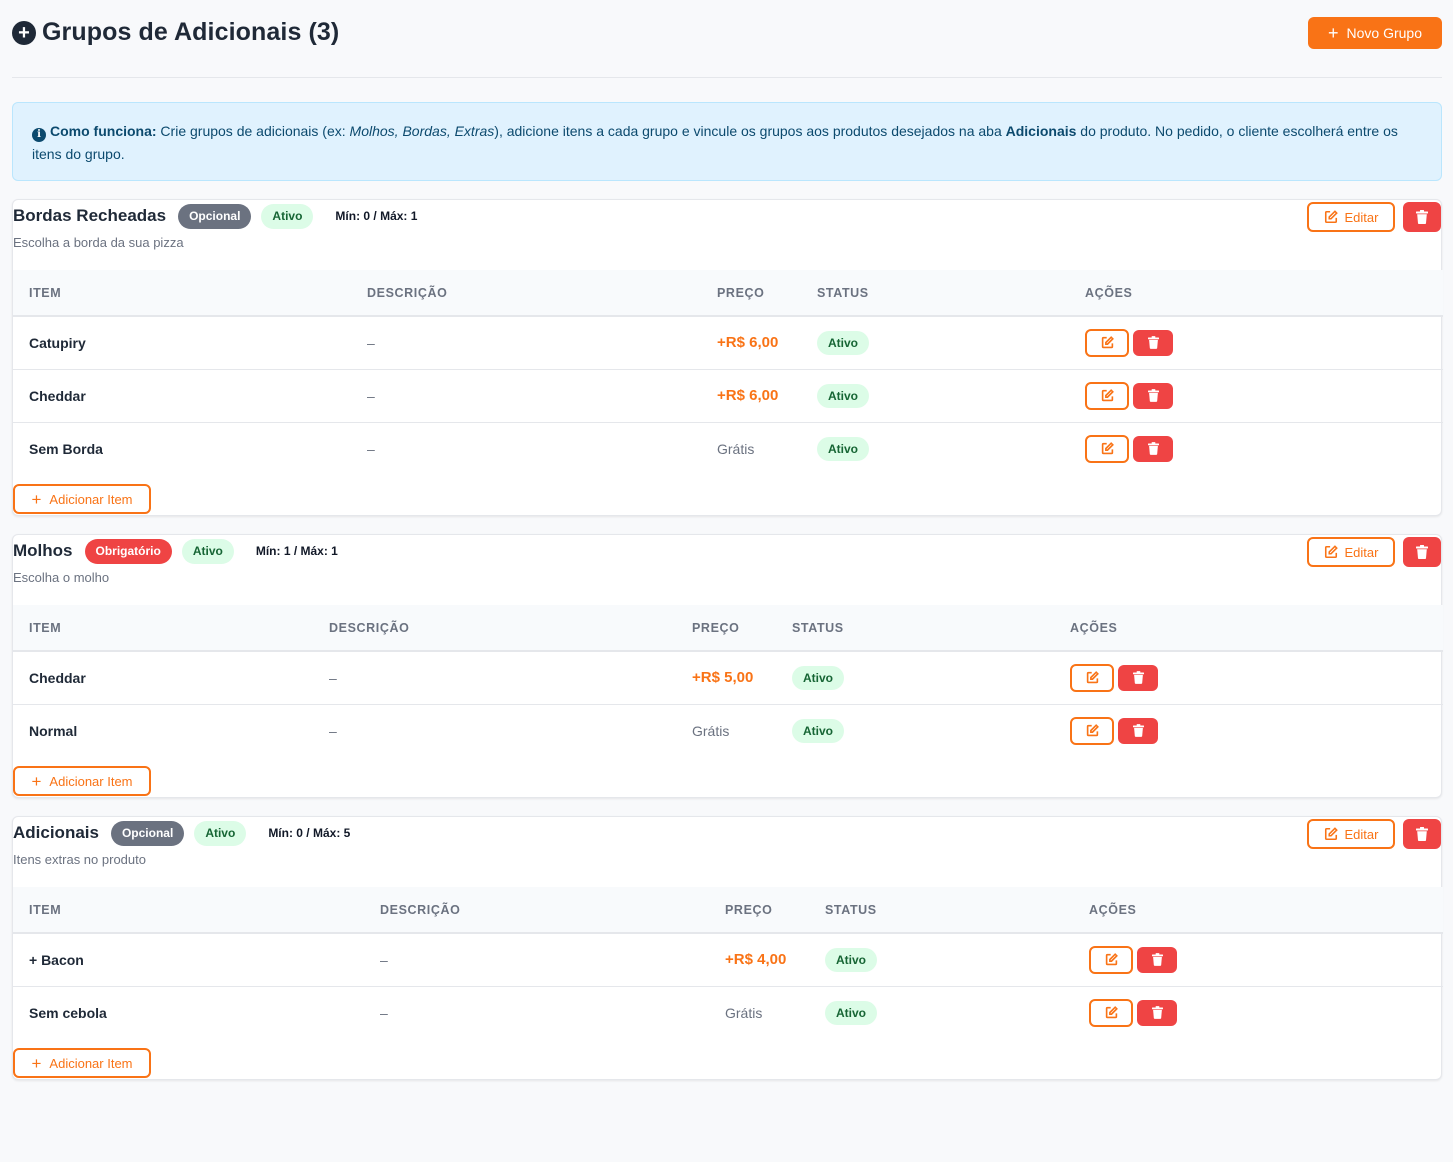  I want to click on item-price: +R$ 6,00, so click(751, 396).